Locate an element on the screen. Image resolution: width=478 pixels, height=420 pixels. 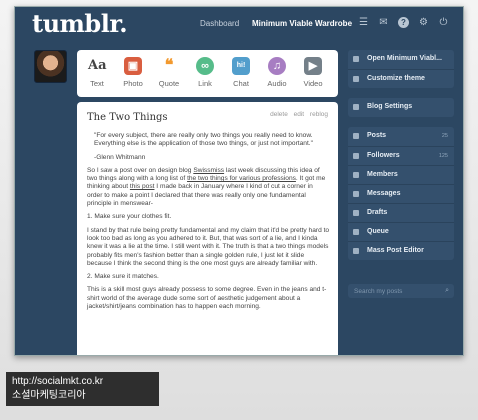
blog-settings-link: Blog Settings is located at coordinates (401, 107).